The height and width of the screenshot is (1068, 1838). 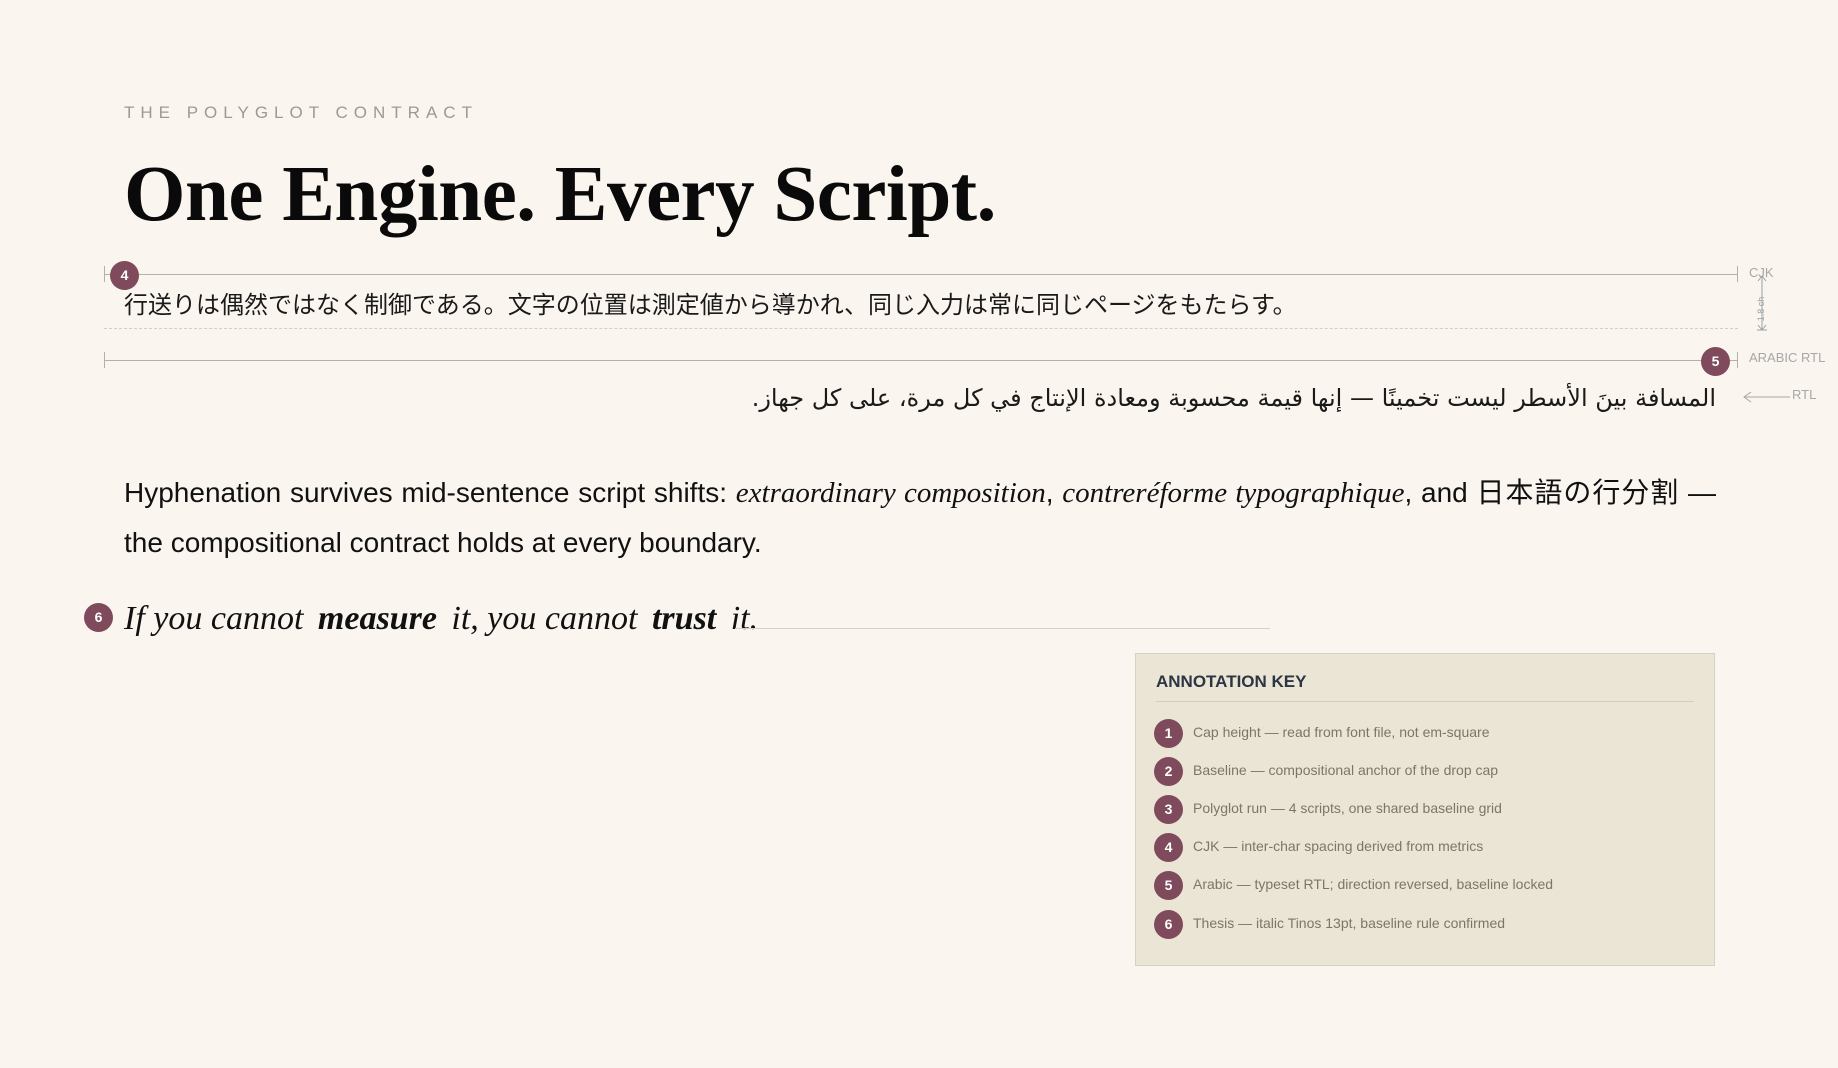 What do you see at coordinates (377, 618) in the screenshot?
I see `thesis-bold-measure: measure` at bounding box center [377, 618].